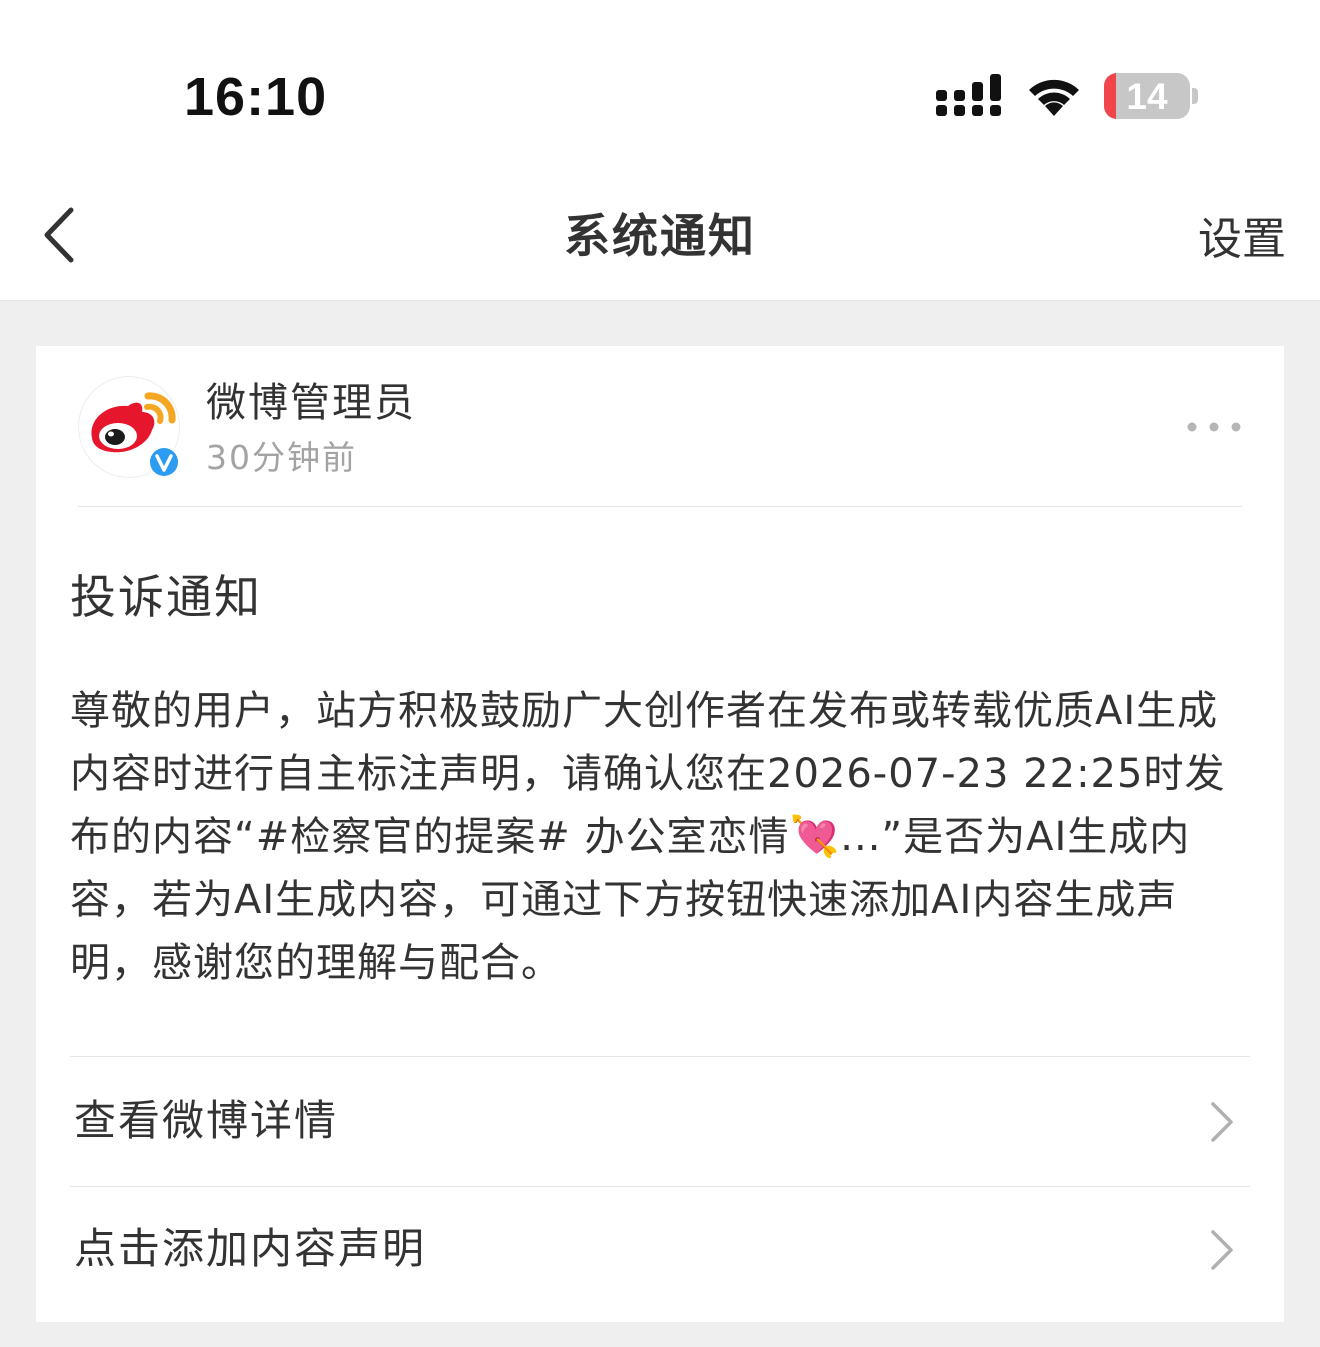  I want to click on chevron-left-icon, so click(59, 235).